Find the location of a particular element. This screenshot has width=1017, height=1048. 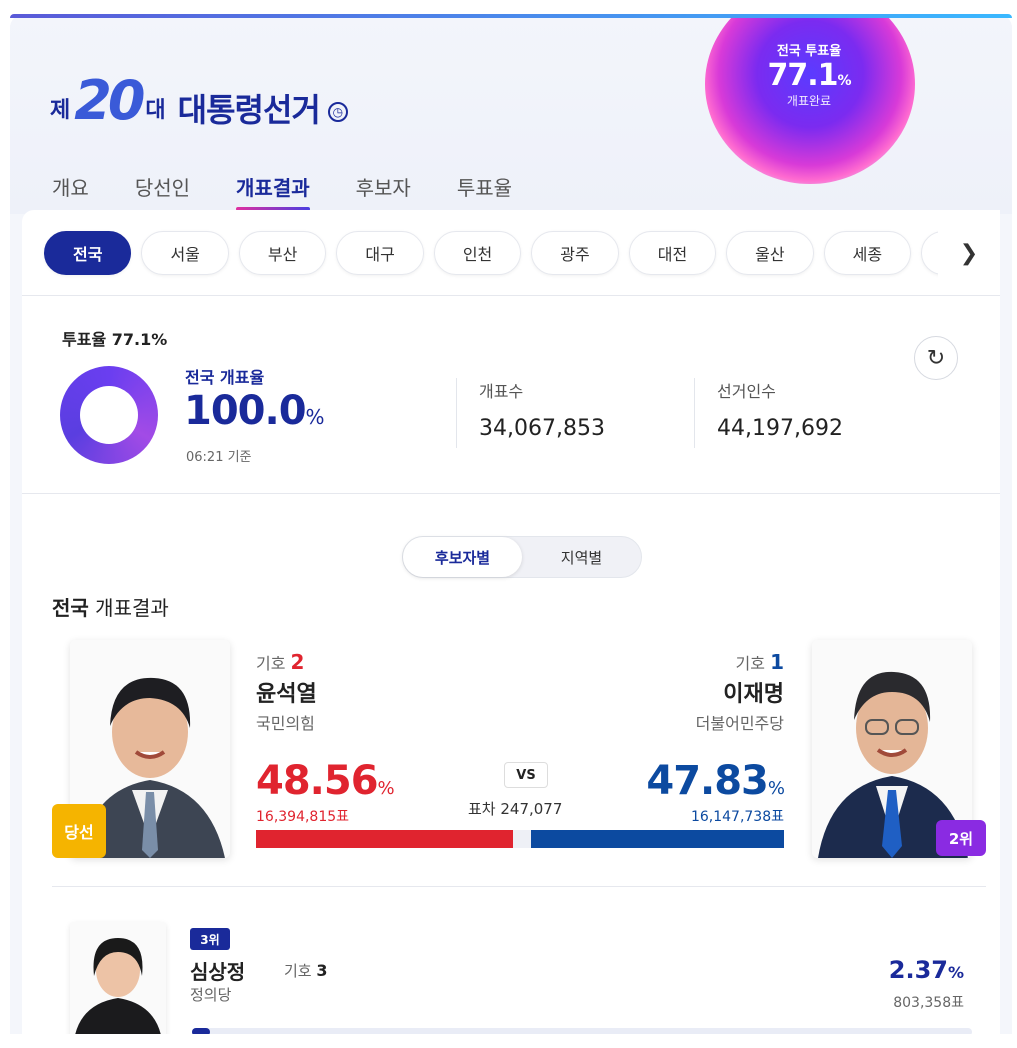

vs-badge: VS is located at coordinates (526, 775).